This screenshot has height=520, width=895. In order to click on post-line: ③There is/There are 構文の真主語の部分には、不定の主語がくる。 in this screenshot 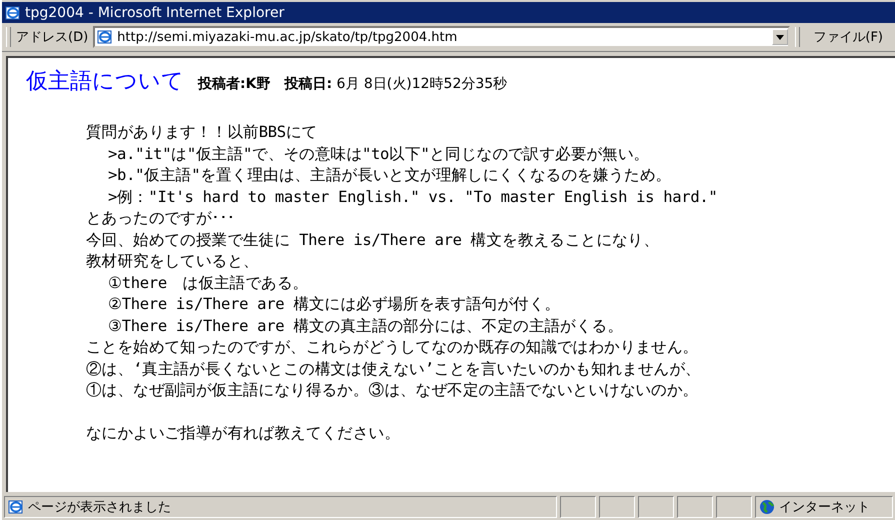, I will do `click(365, 326)`.